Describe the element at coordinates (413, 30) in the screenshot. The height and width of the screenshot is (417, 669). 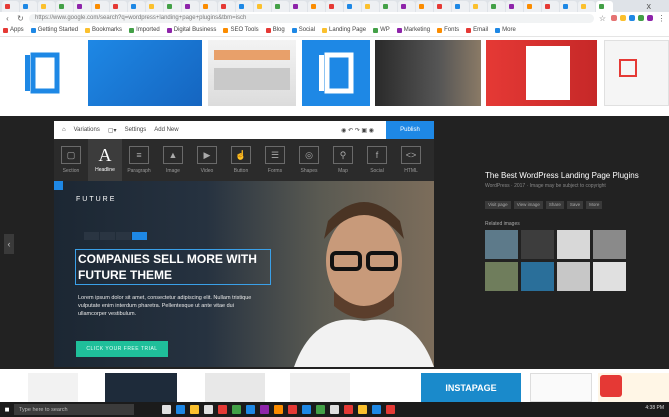
I see `bookmark-item: Marketing` at that location.